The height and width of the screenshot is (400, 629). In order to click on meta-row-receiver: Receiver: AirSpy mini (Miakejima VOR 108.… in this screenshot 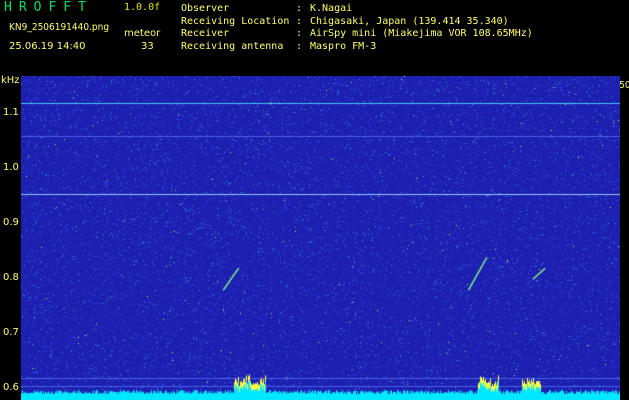, I will do `click(357, 34)`.